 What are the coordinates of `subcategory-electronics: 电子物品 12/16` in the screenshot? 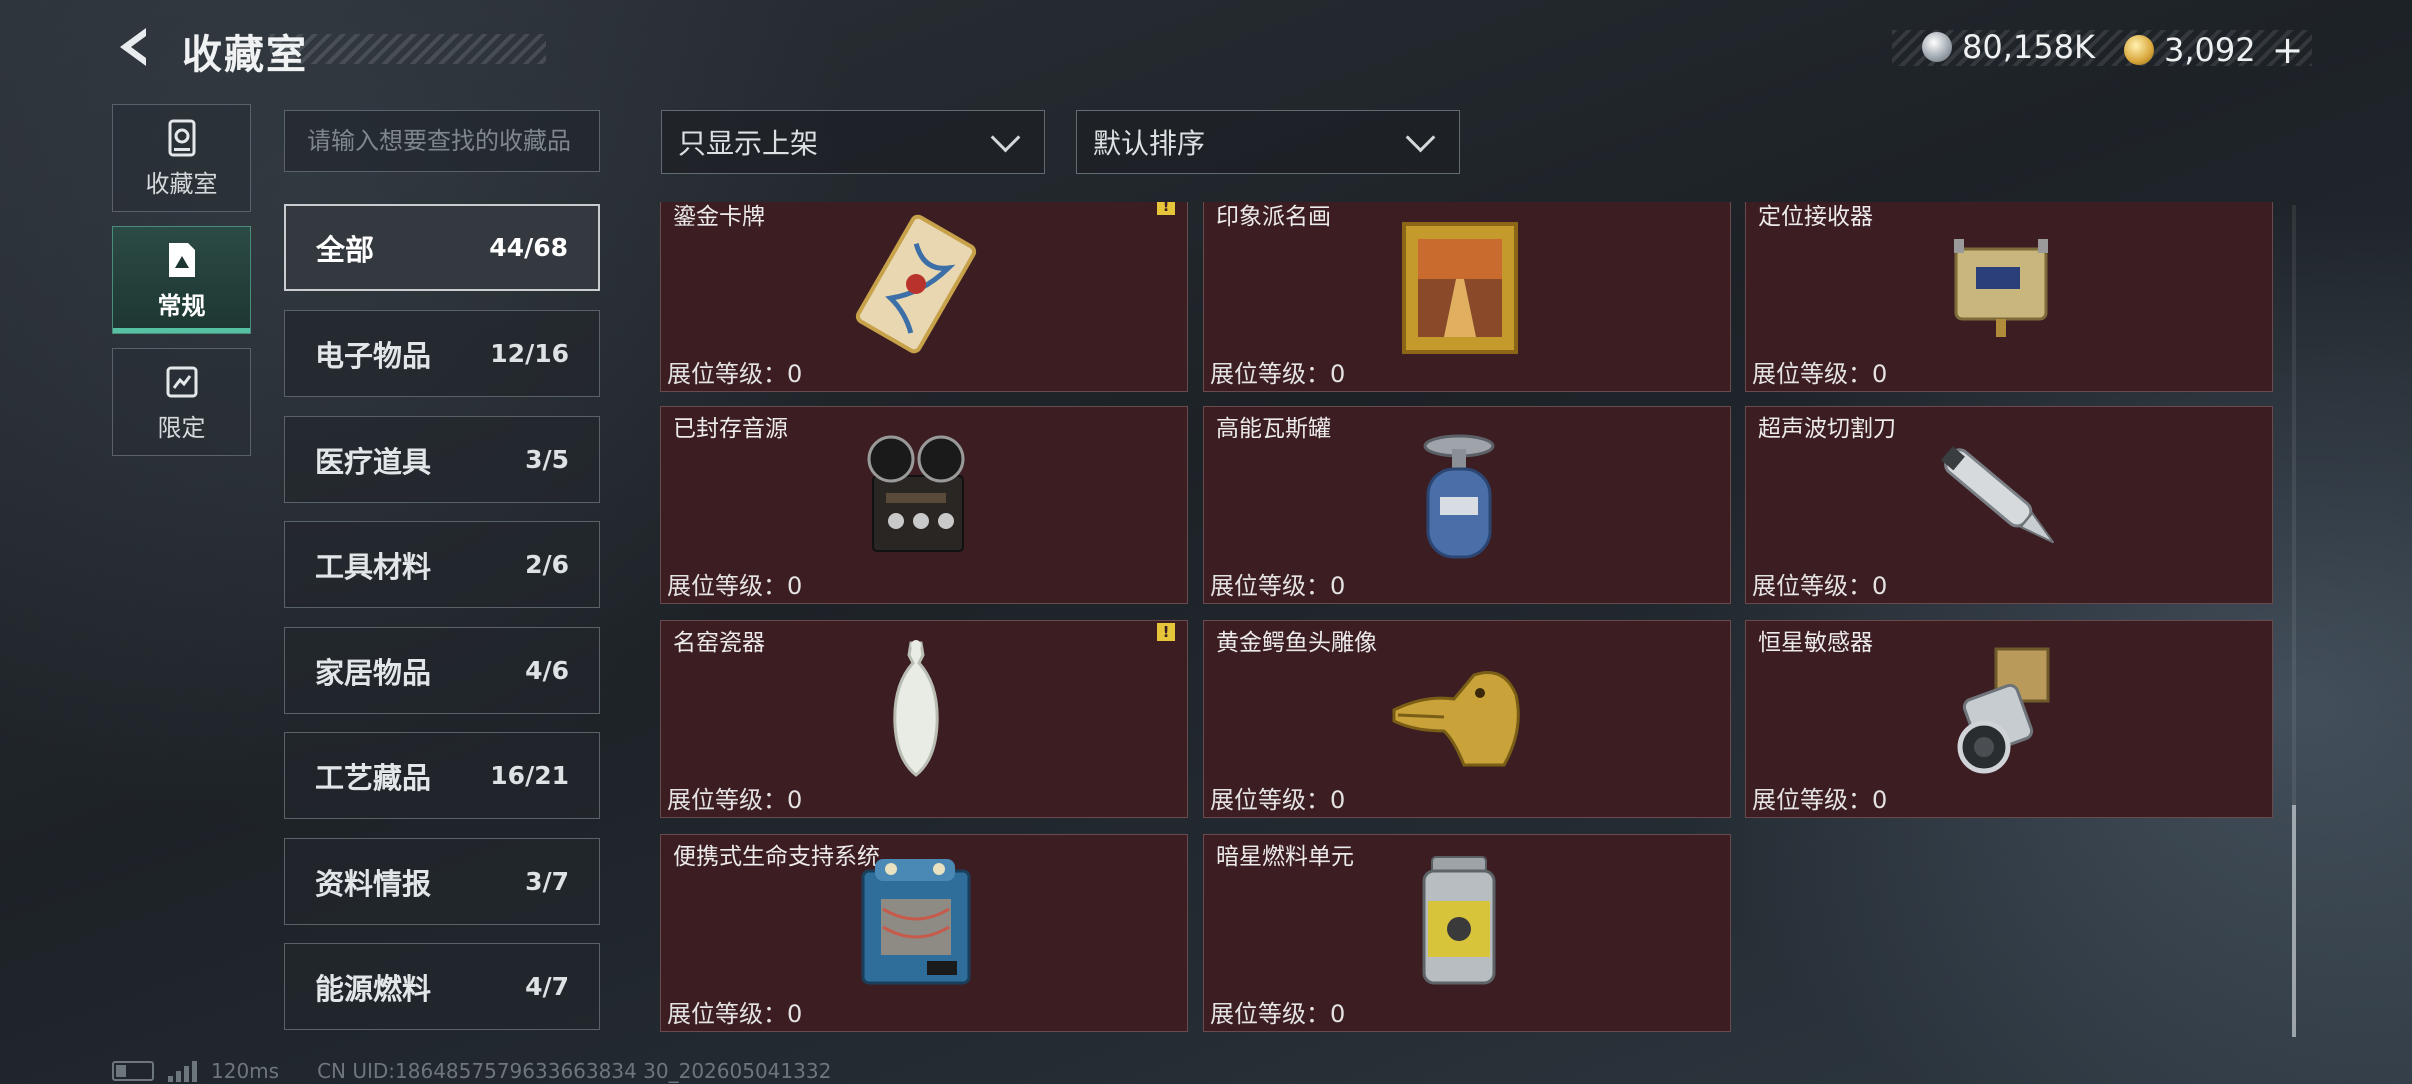 It's located at (442, 353).